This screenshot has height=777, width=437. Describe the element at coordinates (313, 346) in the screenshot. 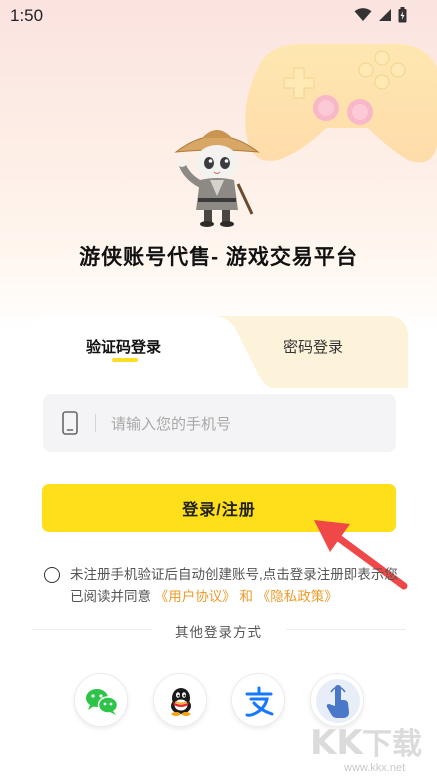

I see `tab-password-login: 密码登录` at that location.